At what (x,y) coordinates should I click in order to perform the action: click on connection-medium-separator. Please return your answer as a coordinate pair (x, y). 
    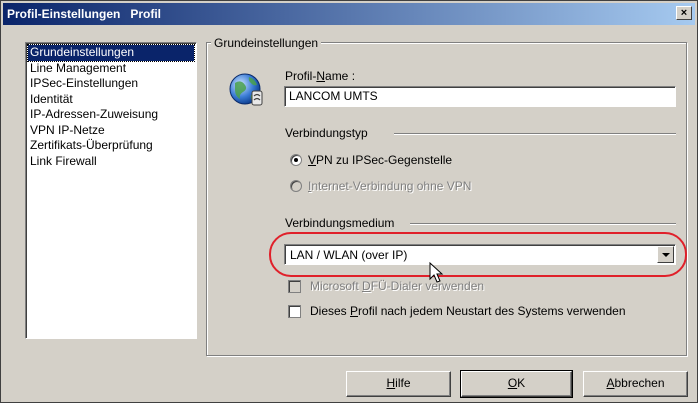
    Looking at the image, I should click on (543, 224).